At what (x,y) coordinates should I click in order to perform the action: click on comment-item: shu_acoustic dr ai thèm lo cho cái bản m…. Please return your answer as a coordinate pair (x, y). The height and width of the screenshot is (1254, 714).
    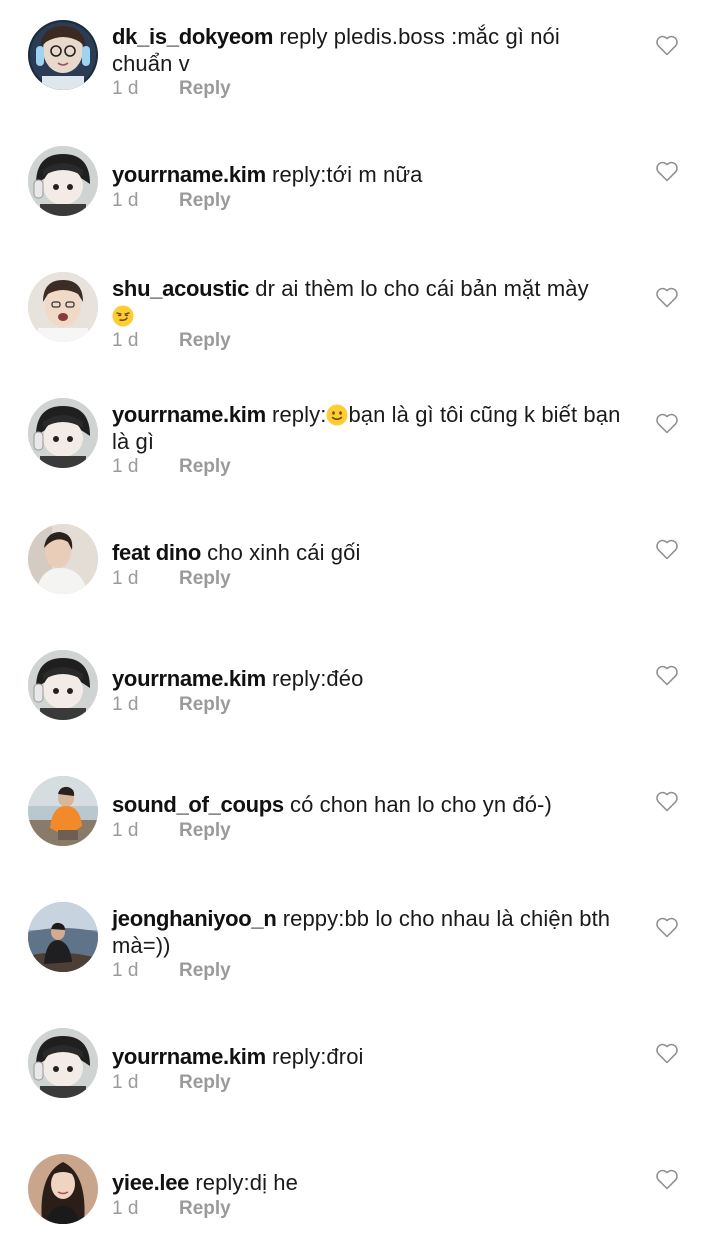
    Looking at the image, I should click on (357, 322).